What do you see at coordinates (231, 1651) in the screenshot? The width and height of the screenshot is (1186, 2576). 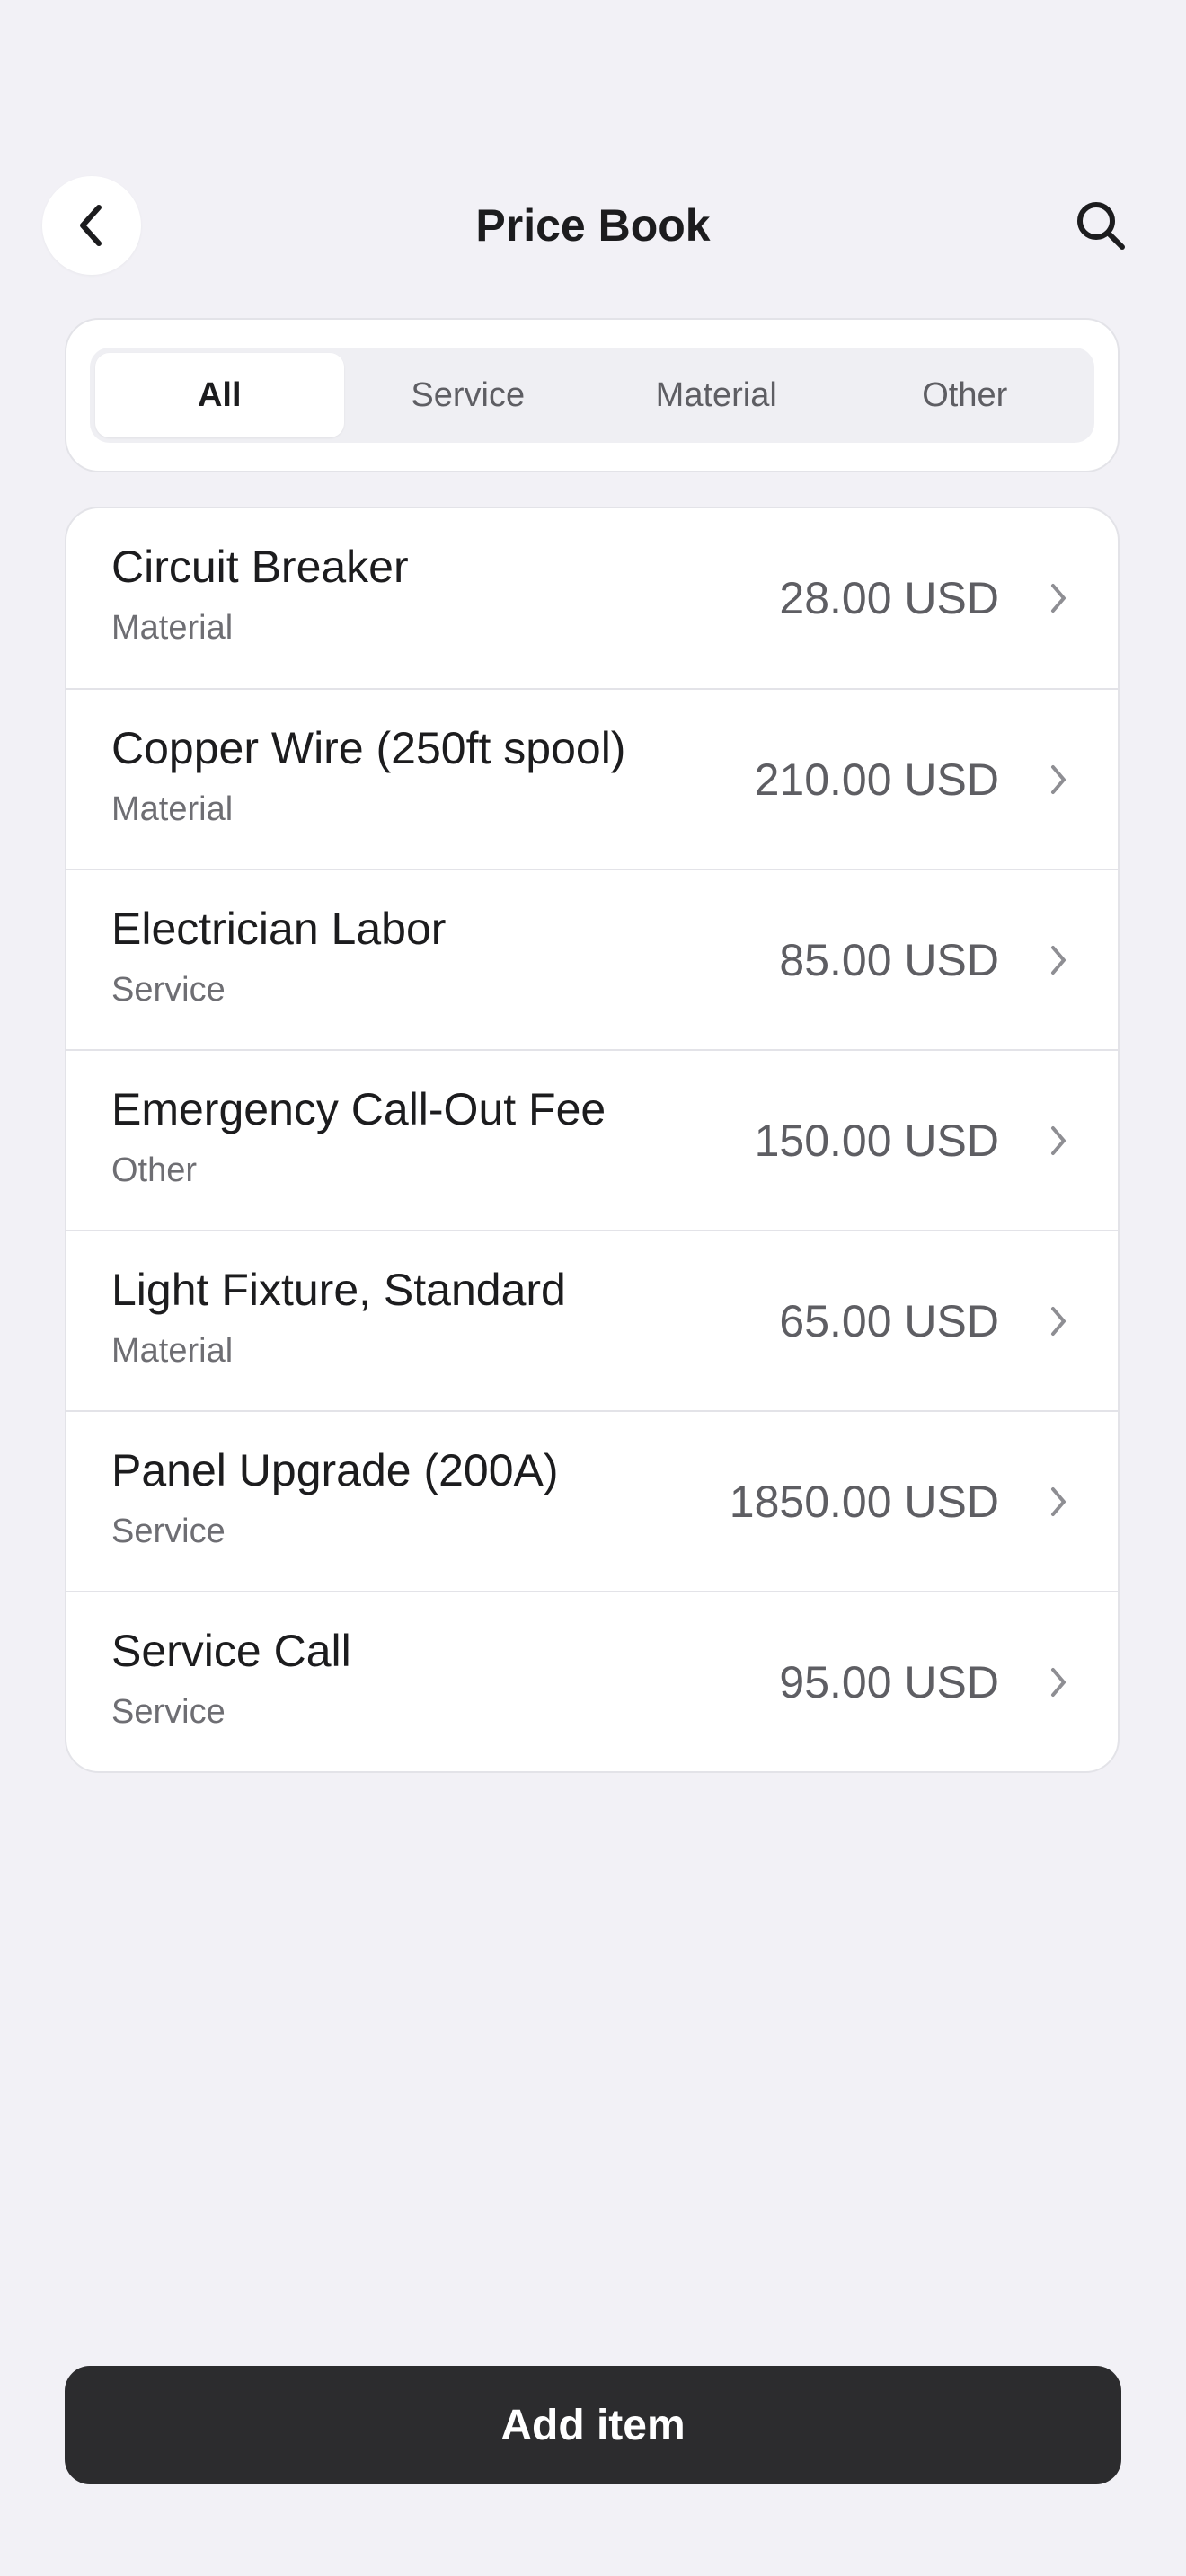 I see `item-name: Service Call` at bounding box center [231, 1651].